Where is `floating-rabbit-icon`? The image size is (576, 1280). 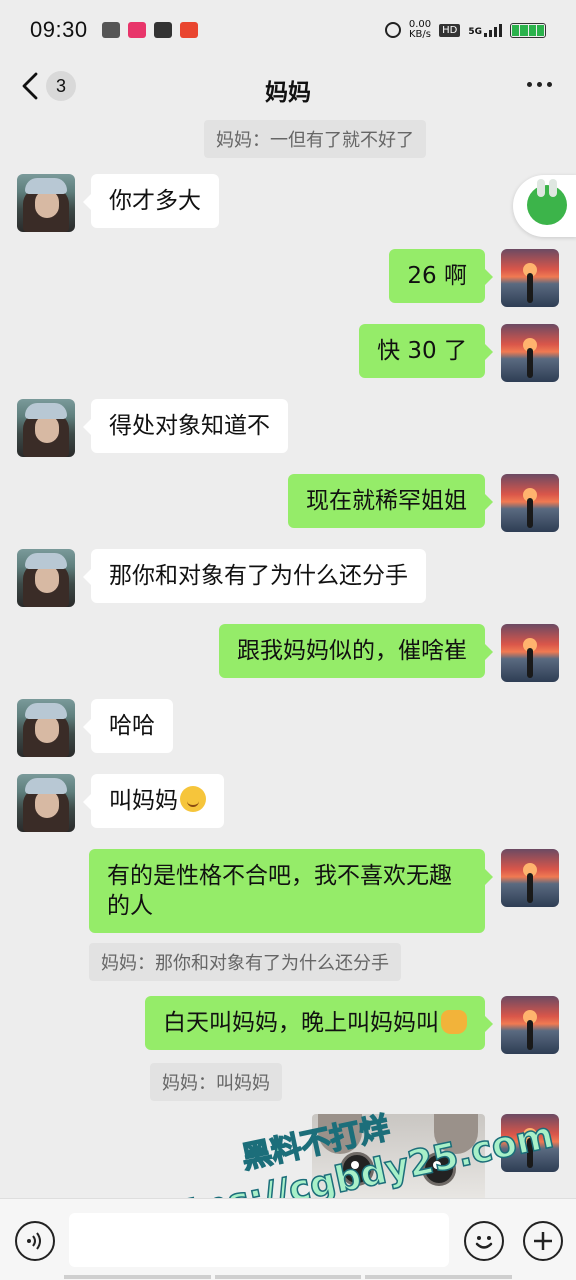
floating-rabbit-icon is located at coordinates (544, 206).